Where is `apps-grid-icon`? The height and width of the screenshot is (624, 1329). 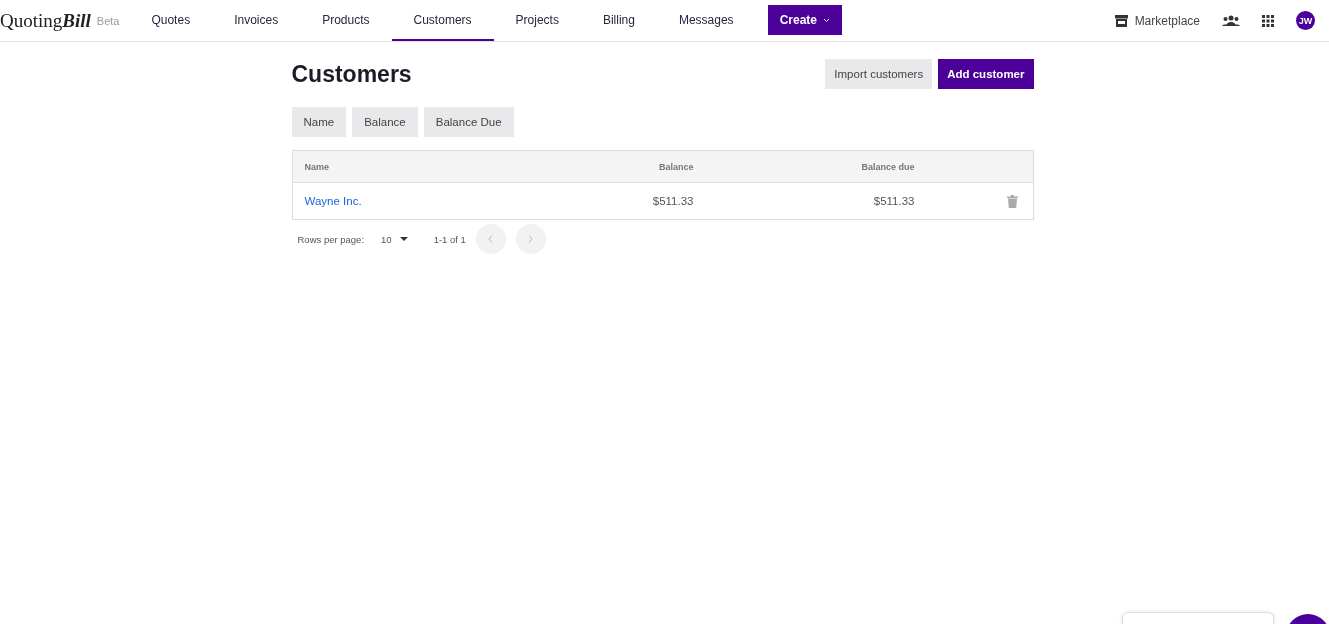 apps-grid-icon is located at coordinates (1268, 20).